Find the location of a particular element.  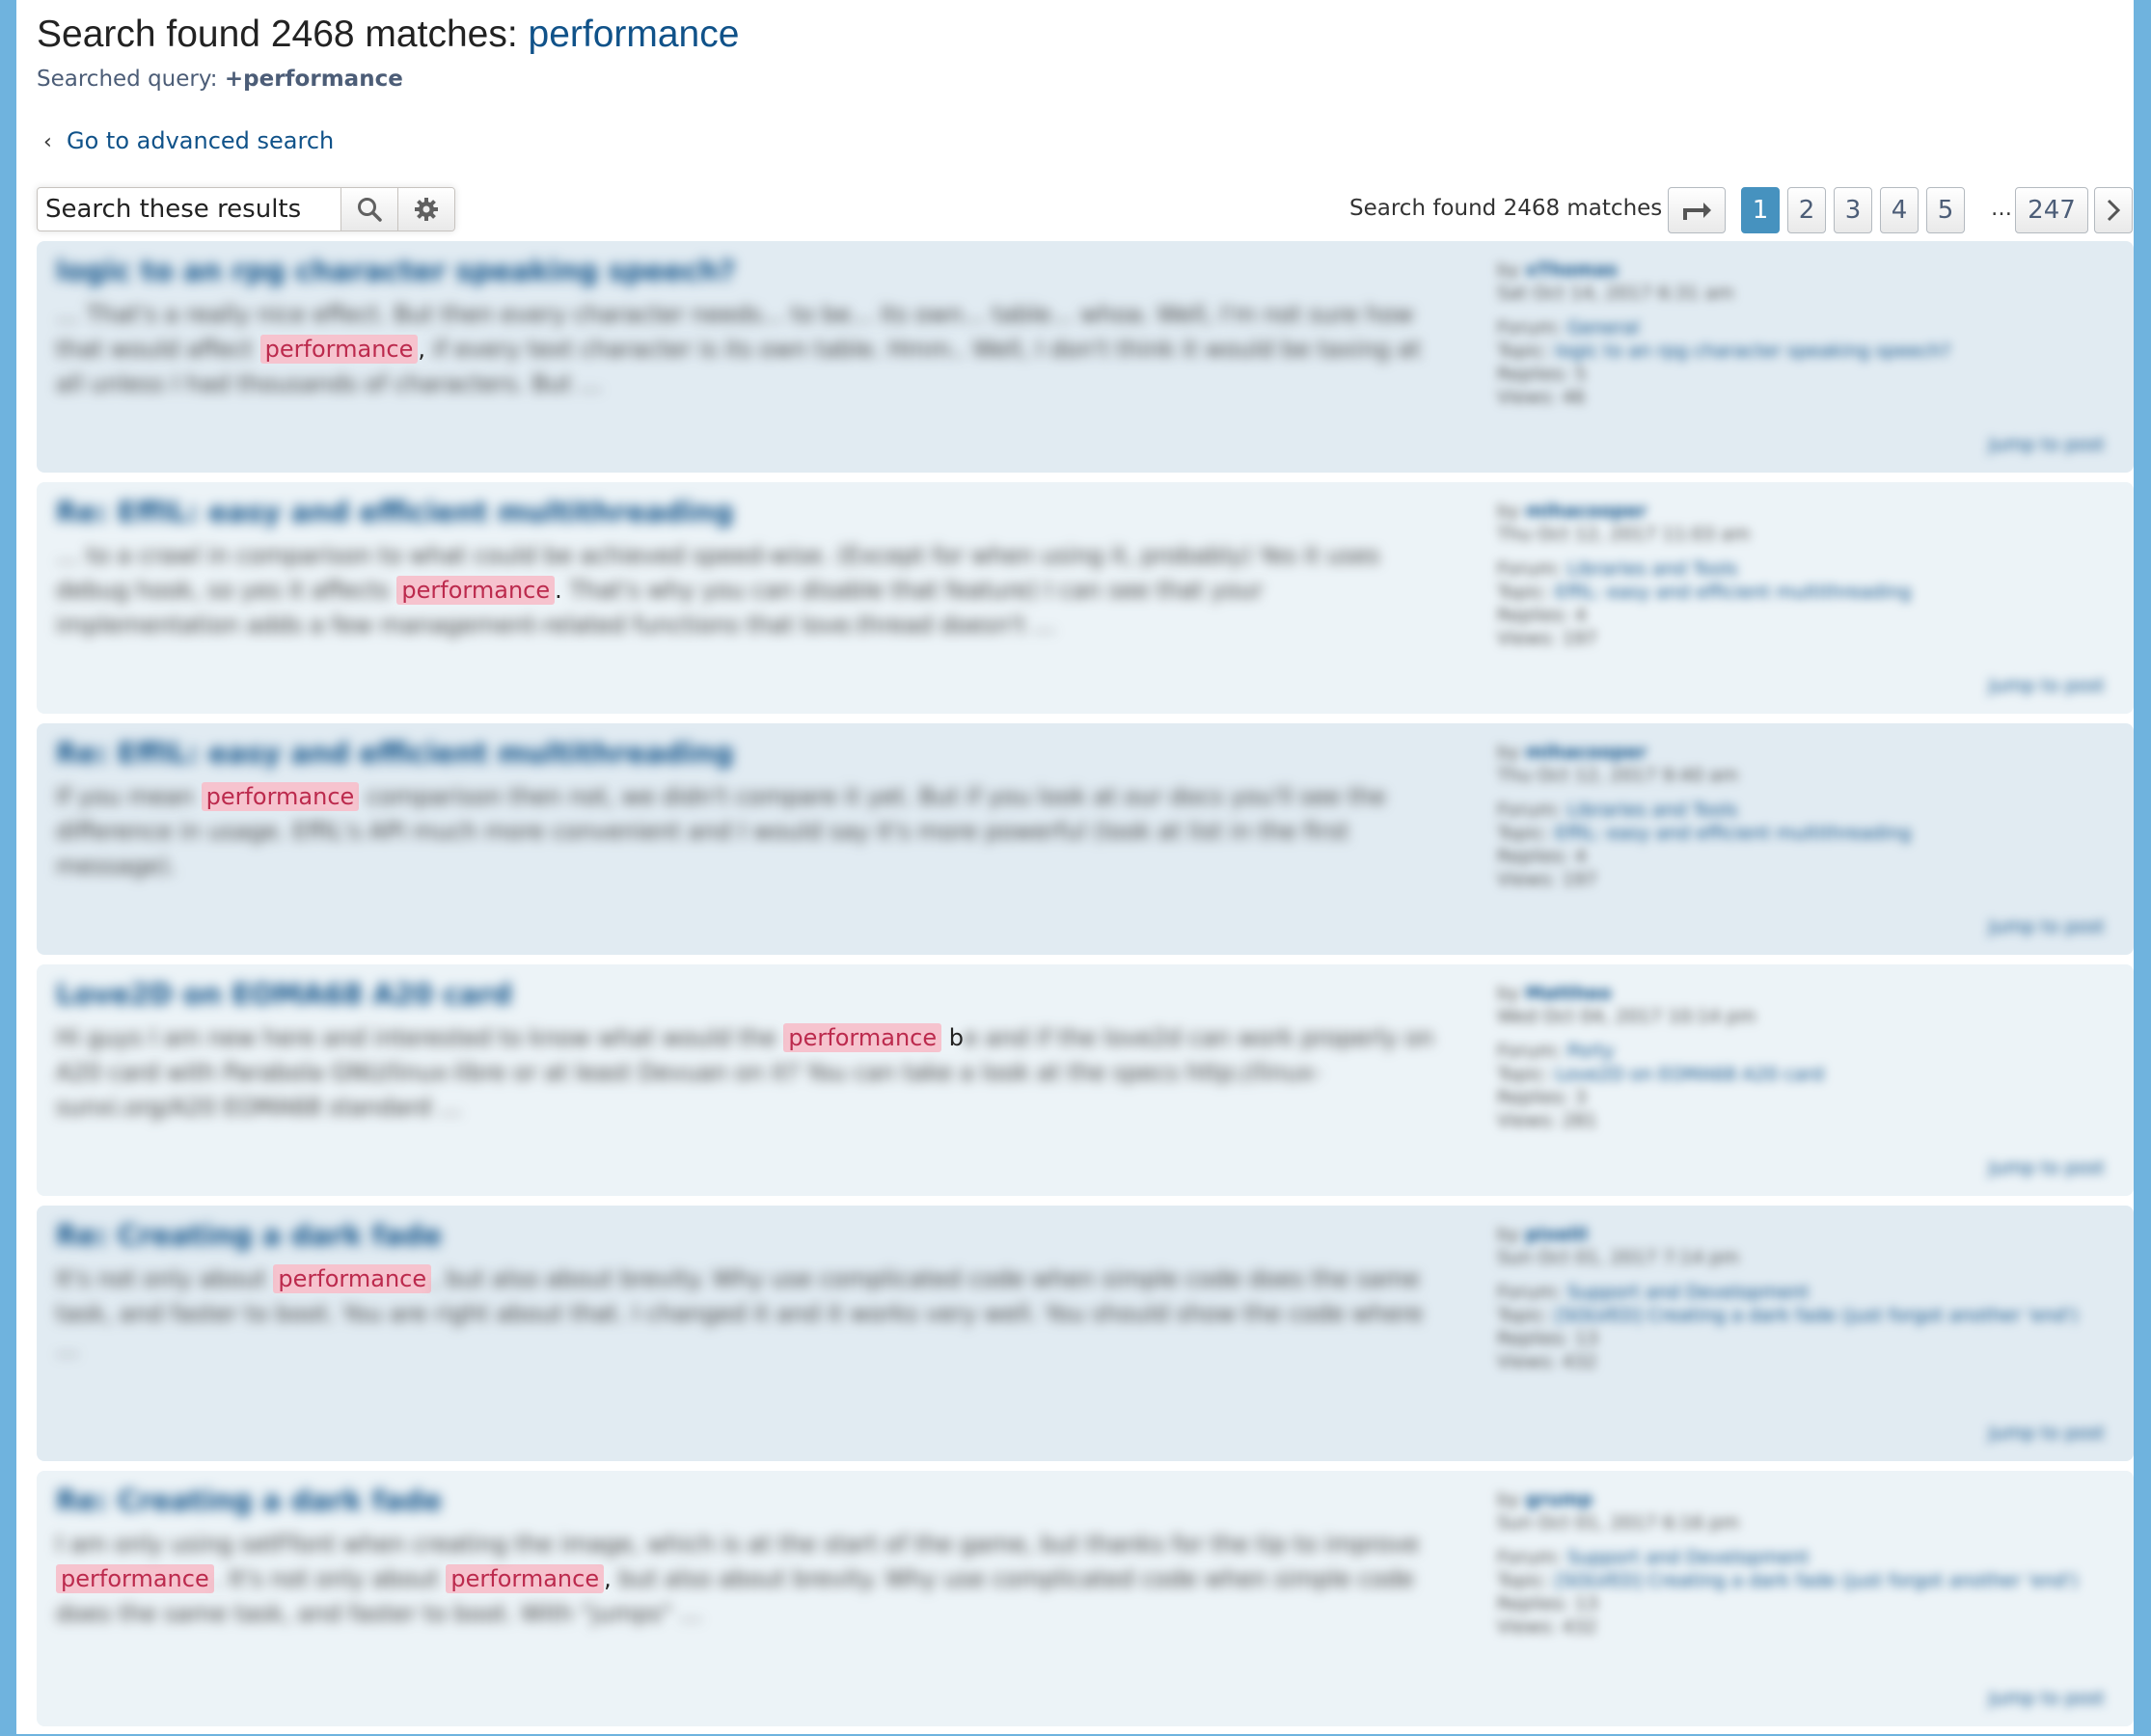

advanced-search-link: ‹ Go to advanced search is located at coordinates (189, 140).